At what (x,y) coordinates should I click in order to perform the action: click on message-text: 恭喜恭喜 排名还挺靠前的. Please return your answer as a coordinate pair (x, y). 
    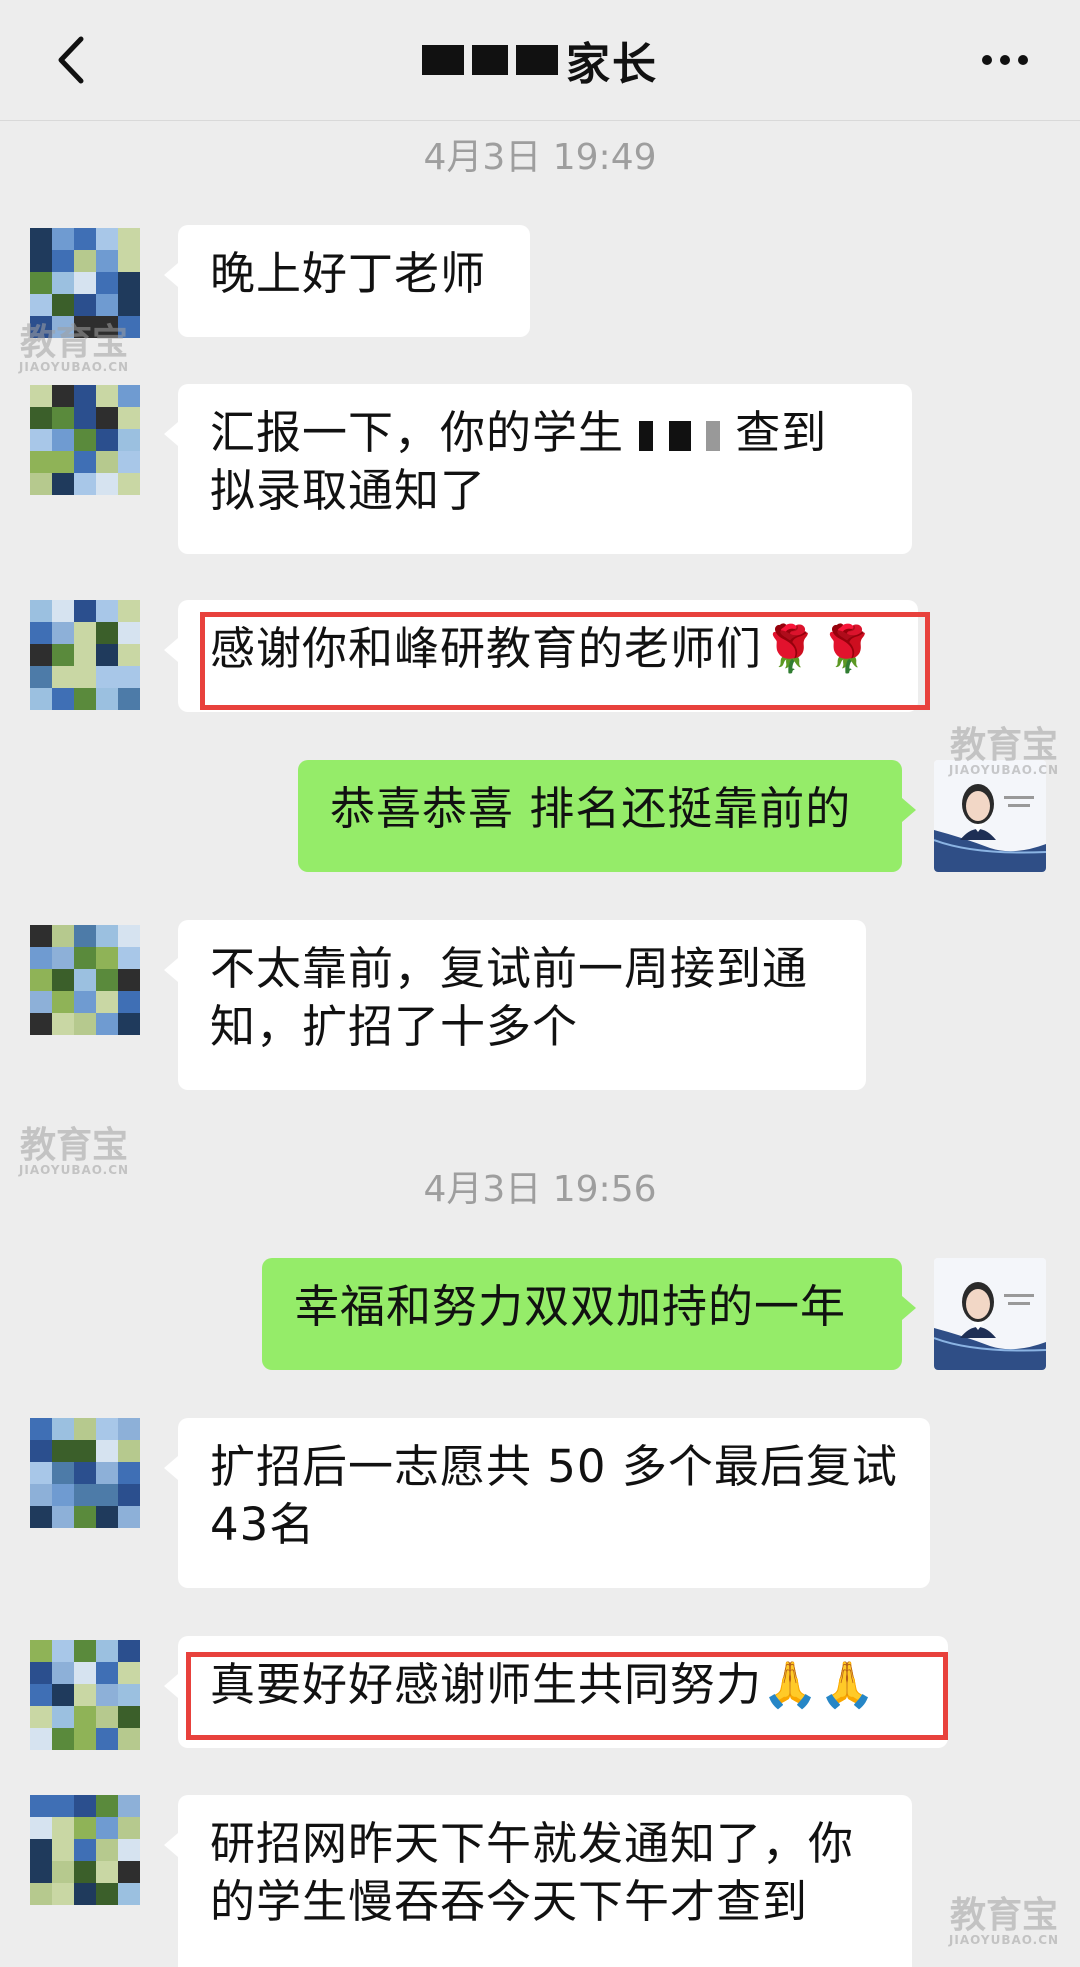
    Looking at the image, I should click on (591, 808).